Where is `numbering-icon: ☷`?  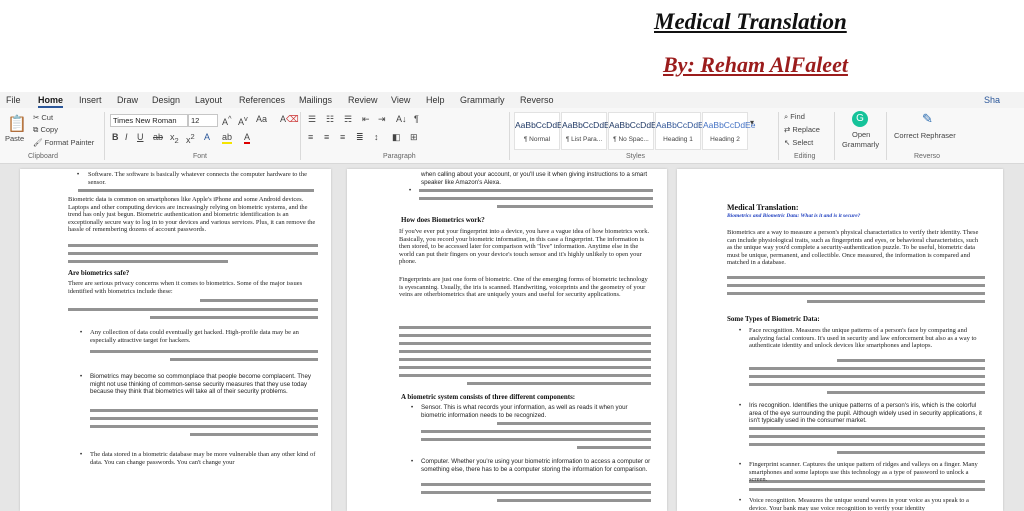
numbering-icon: ☷ is located at coordinates (330, 119).